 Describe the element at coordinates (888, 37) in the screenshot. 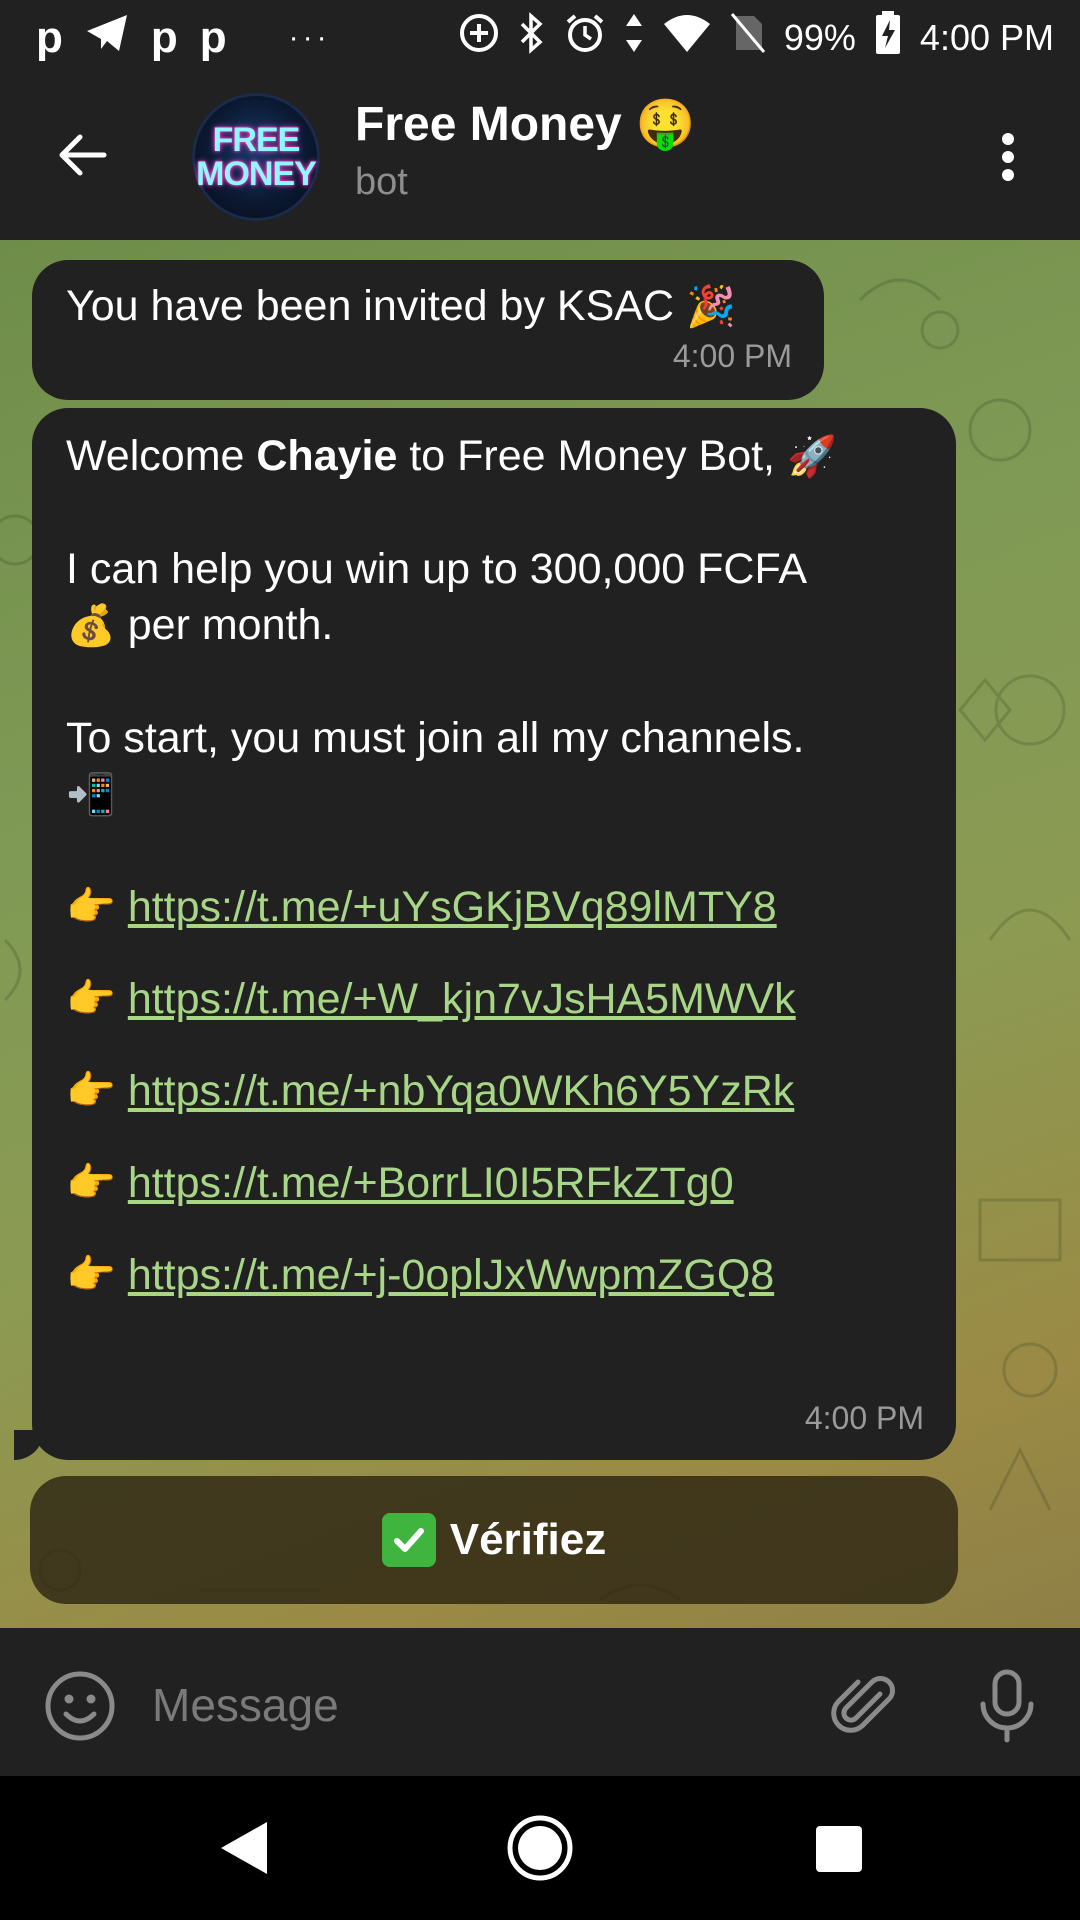

I see `battery-charging-icon` at that location.